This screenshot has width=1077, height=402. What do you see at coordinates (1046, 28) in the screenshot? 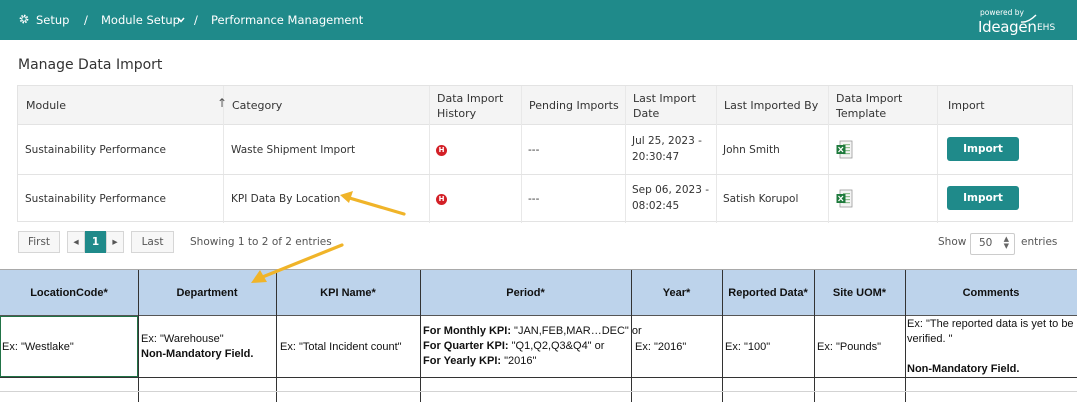
I see `ehs-logo-suffix: EHS` at bounding box center [1046, 28].